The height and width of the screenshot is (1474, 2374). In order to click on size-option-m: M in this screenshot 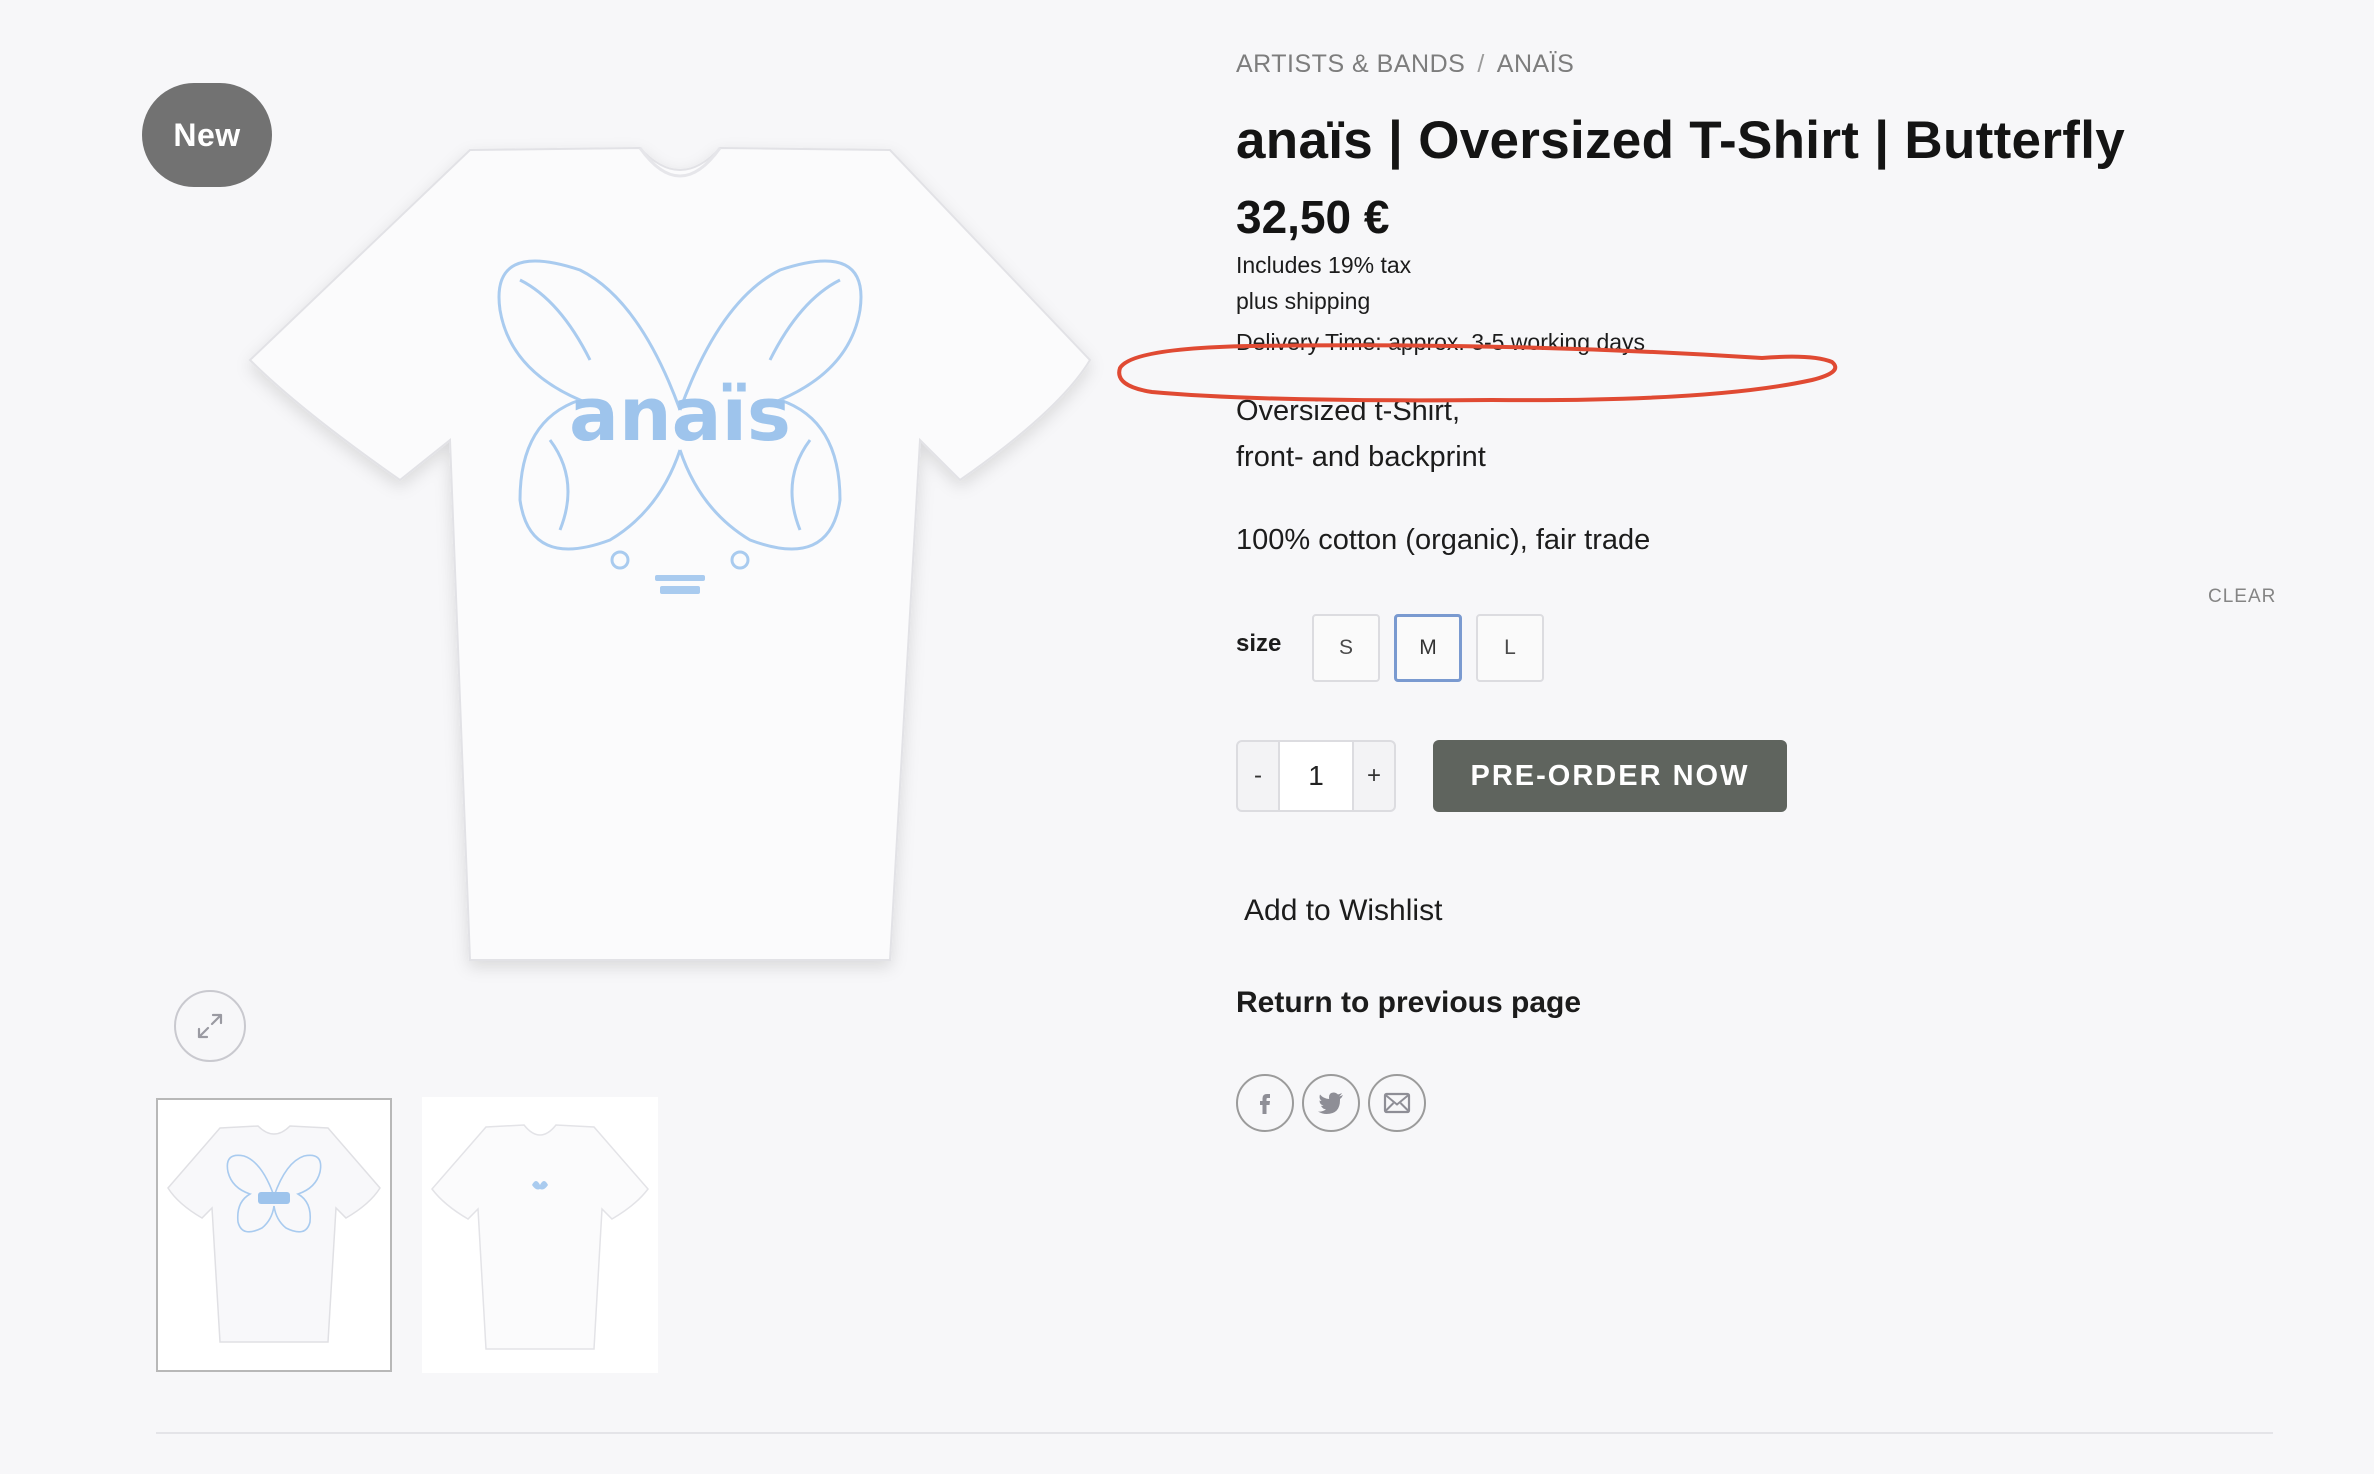, I will do `click(1428, 648)`.